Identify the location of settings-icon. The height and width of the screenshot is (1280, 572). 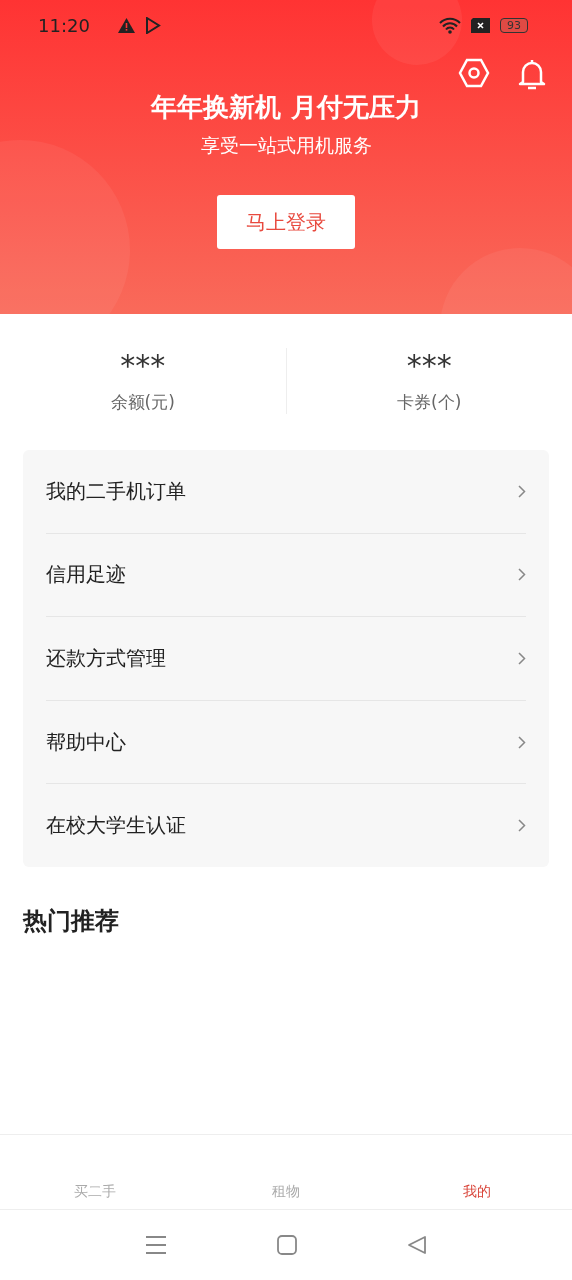
(474, 73).